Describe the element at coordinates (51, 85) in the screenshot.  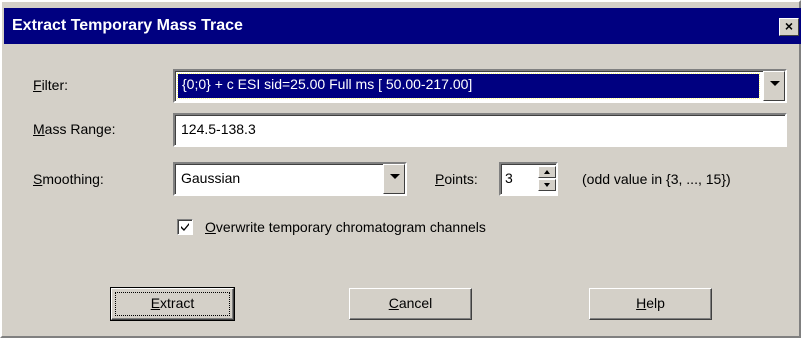
I see `filter-label: Filter:` at that location.